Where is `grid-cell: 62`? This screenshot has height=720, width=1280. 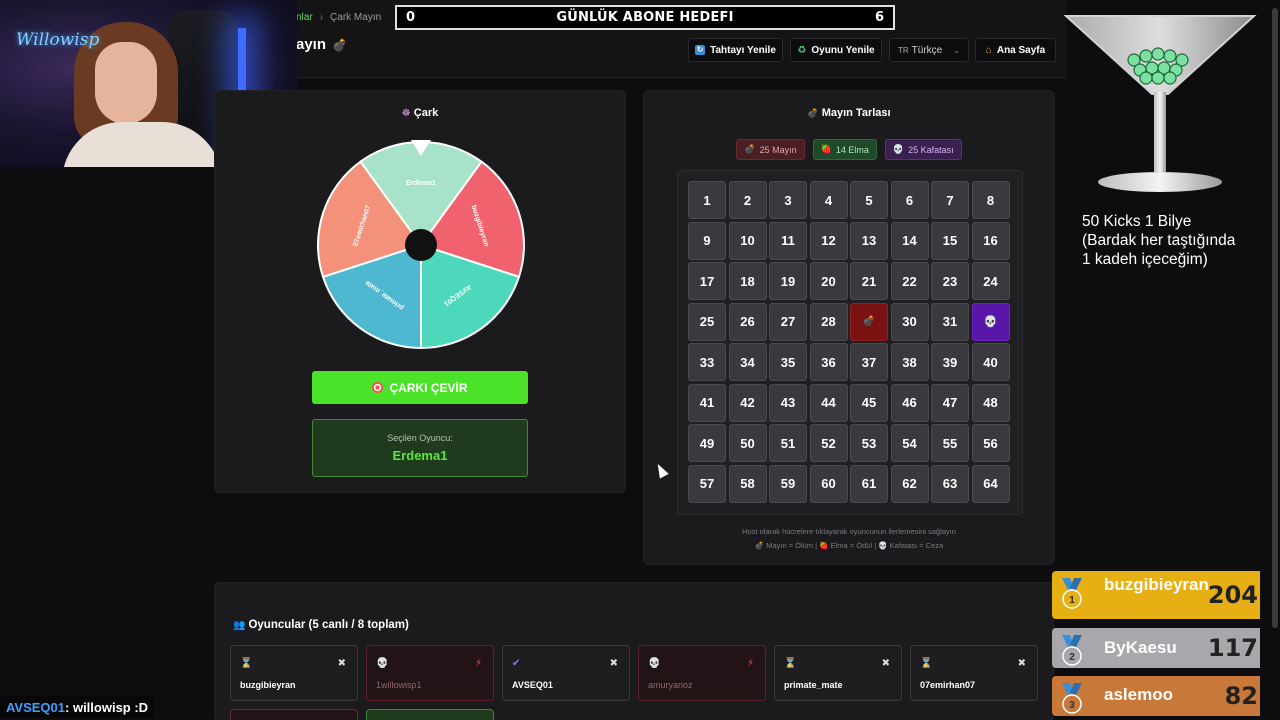 grid-cell: 62 is located at coordinates (909, 483).